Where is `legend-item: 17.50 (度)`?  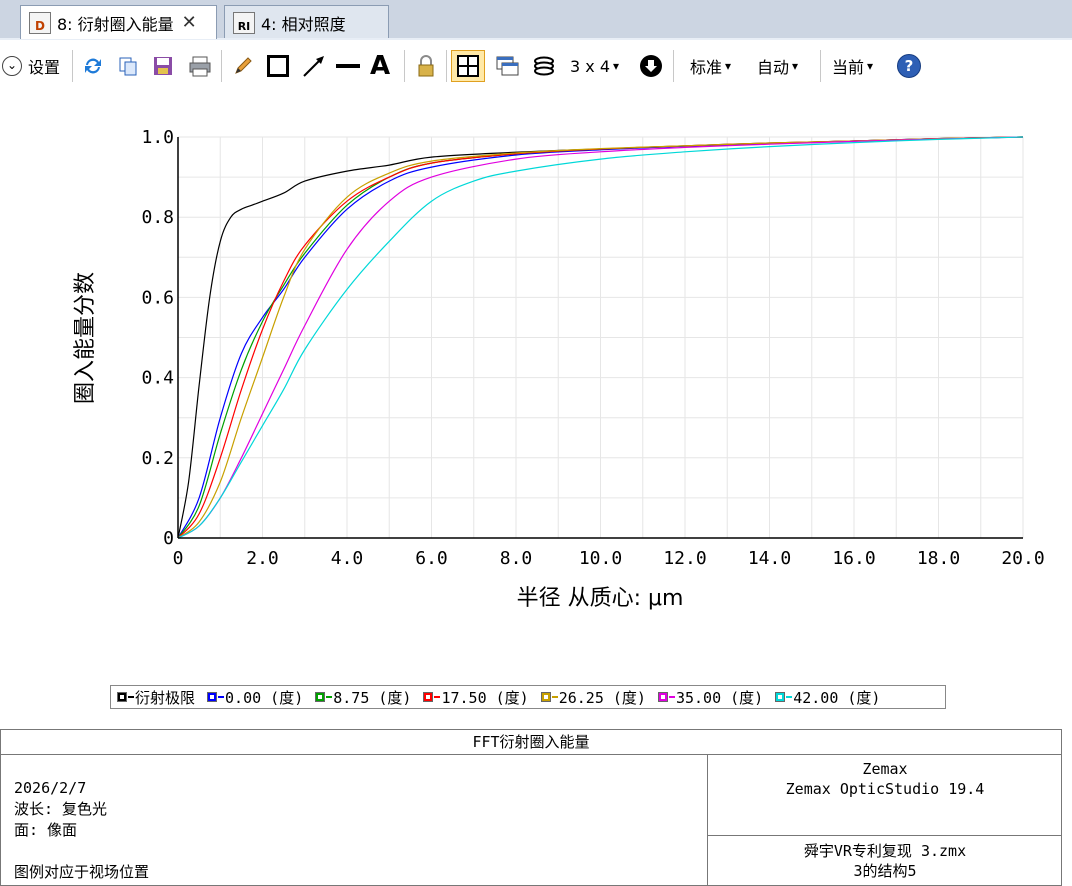
legend-item: 17.50 (度) is located at coordinates (473, 697).